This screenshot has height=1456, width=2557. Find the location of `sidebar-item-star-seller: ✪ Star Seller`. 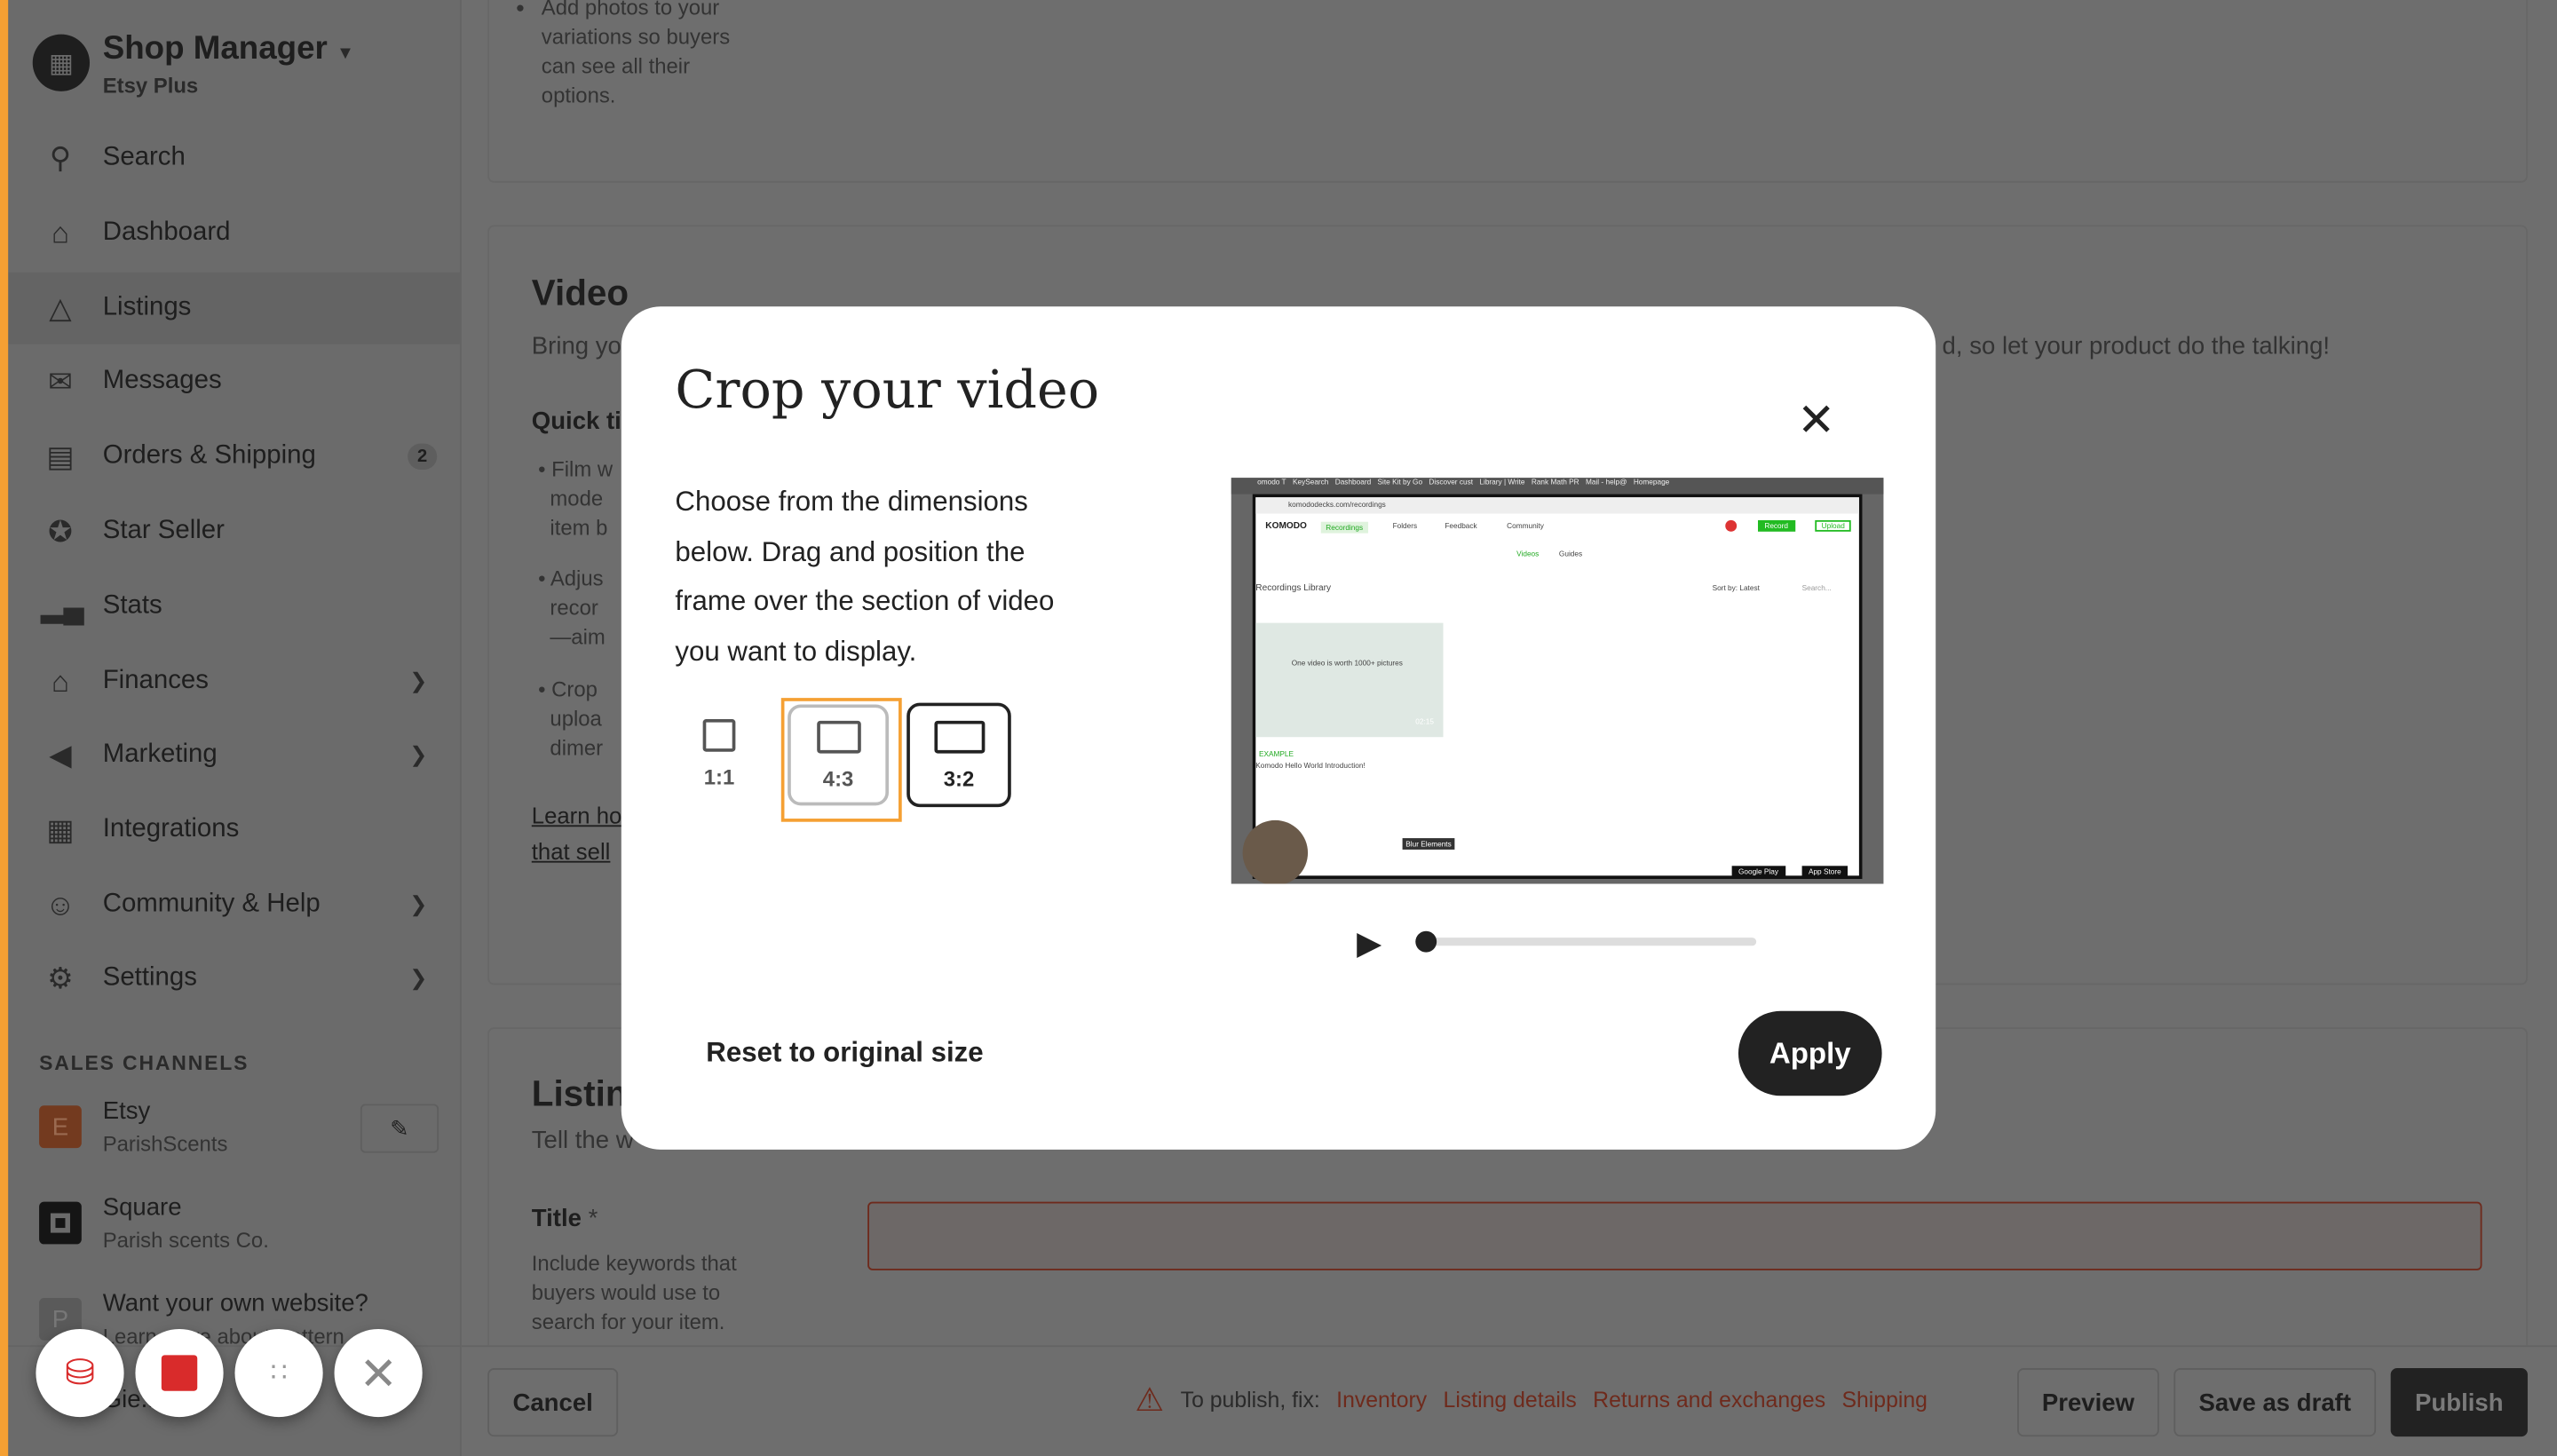

sidebar-item-star-seller: ✪ Star Seller is located at coordinates (234, 531).